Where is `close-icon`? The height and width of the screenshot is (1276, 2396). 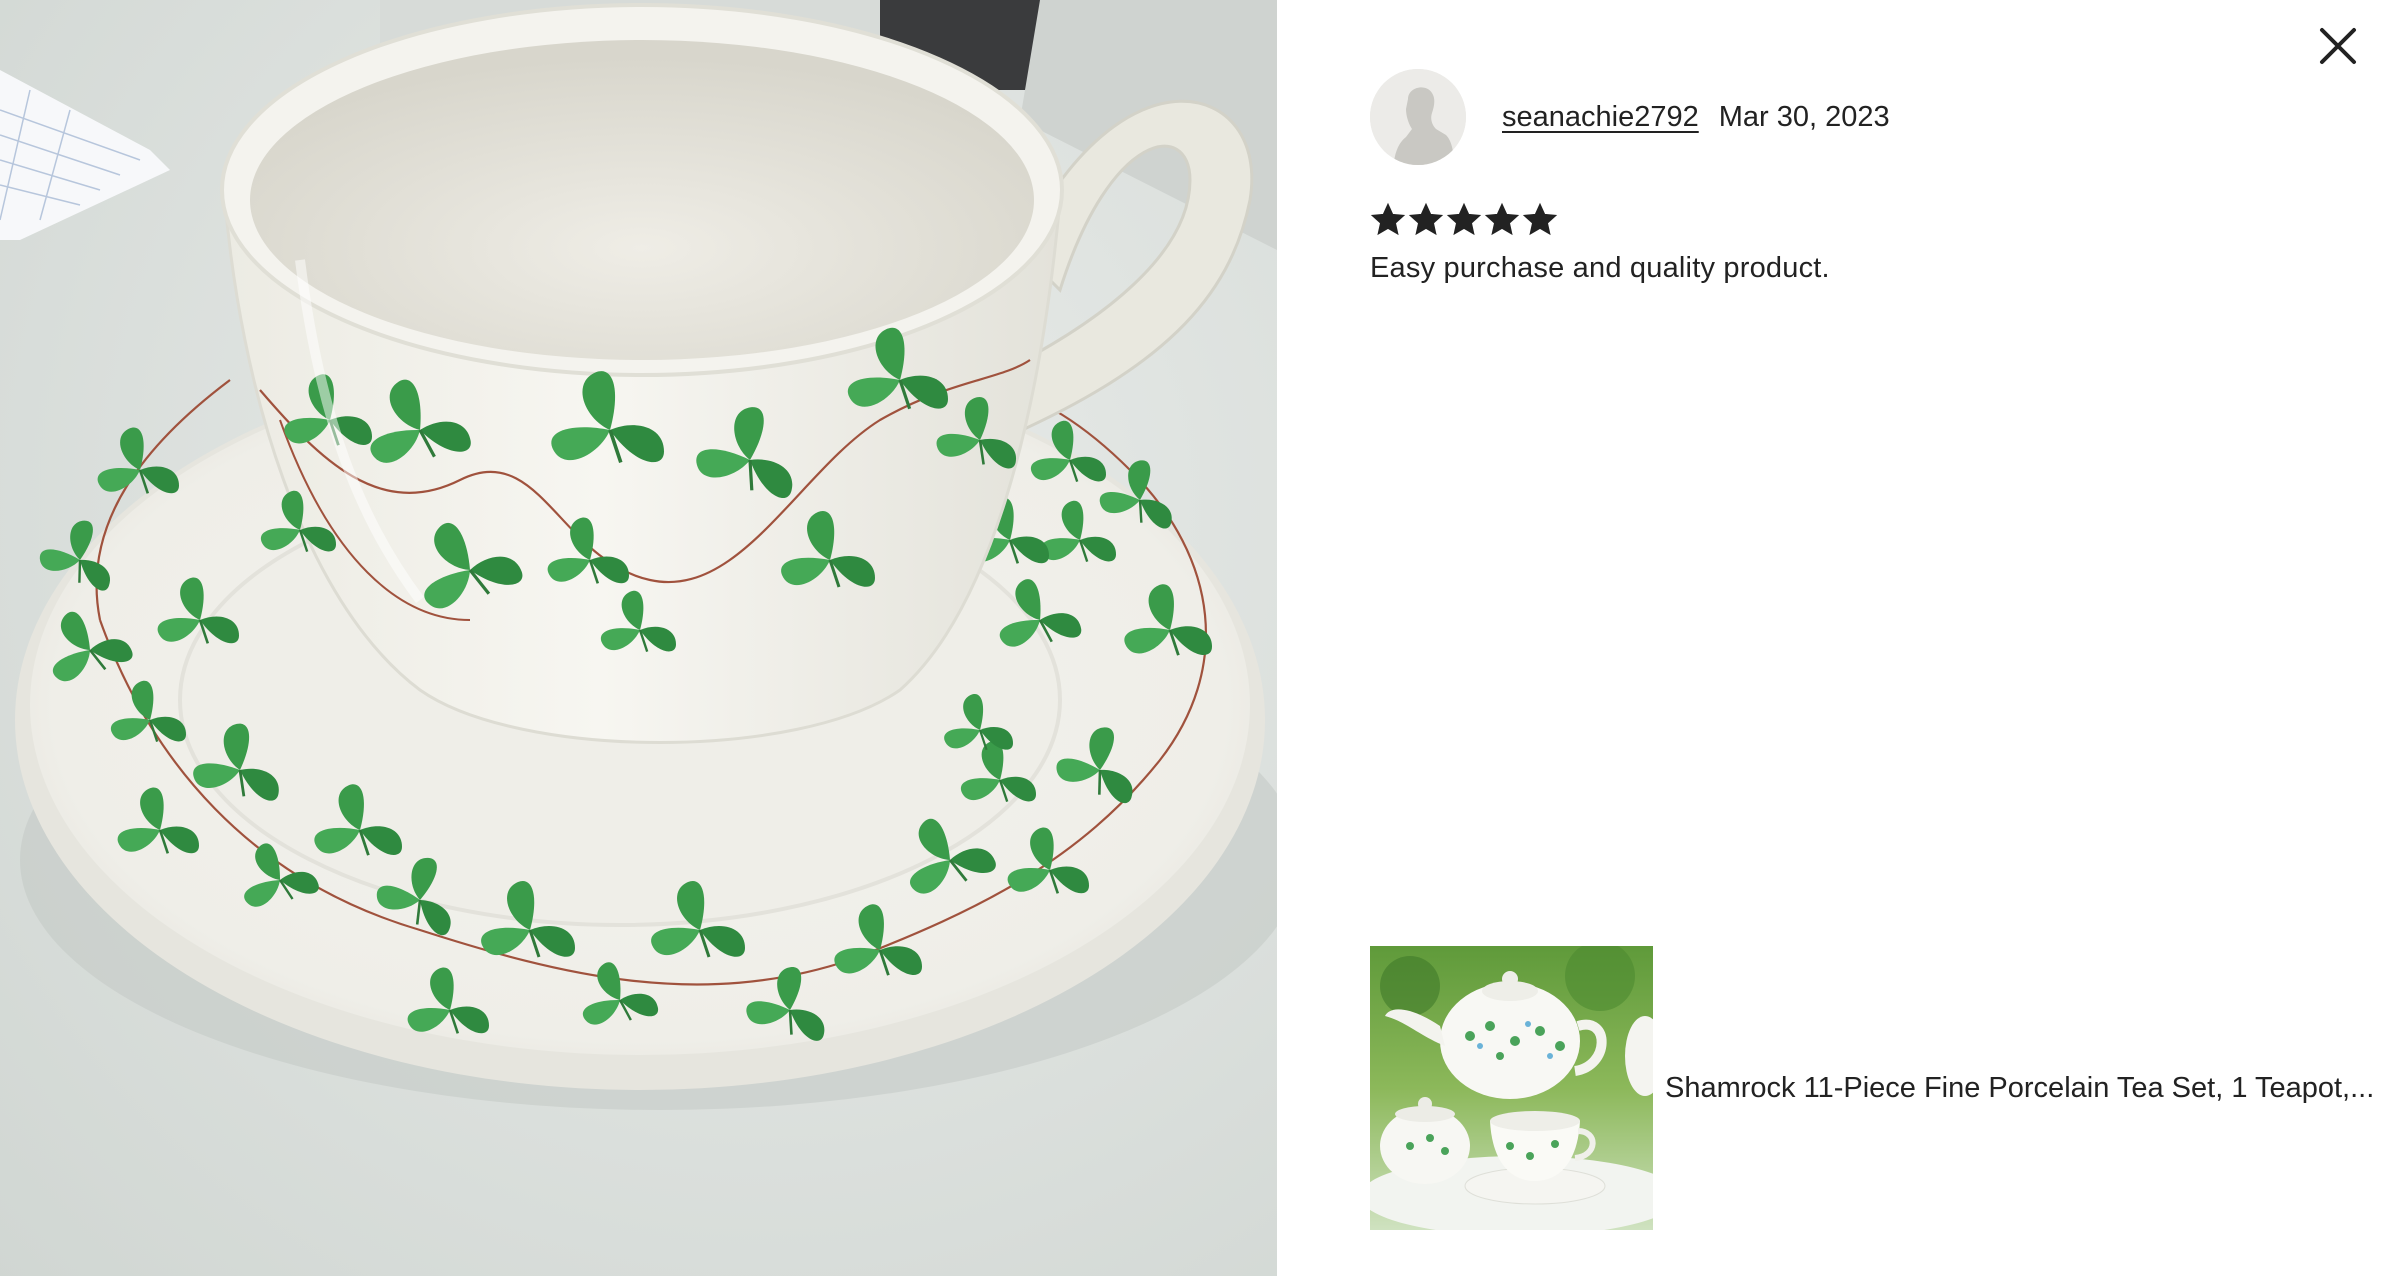
close-icon is located at coordinates (2338, 46).